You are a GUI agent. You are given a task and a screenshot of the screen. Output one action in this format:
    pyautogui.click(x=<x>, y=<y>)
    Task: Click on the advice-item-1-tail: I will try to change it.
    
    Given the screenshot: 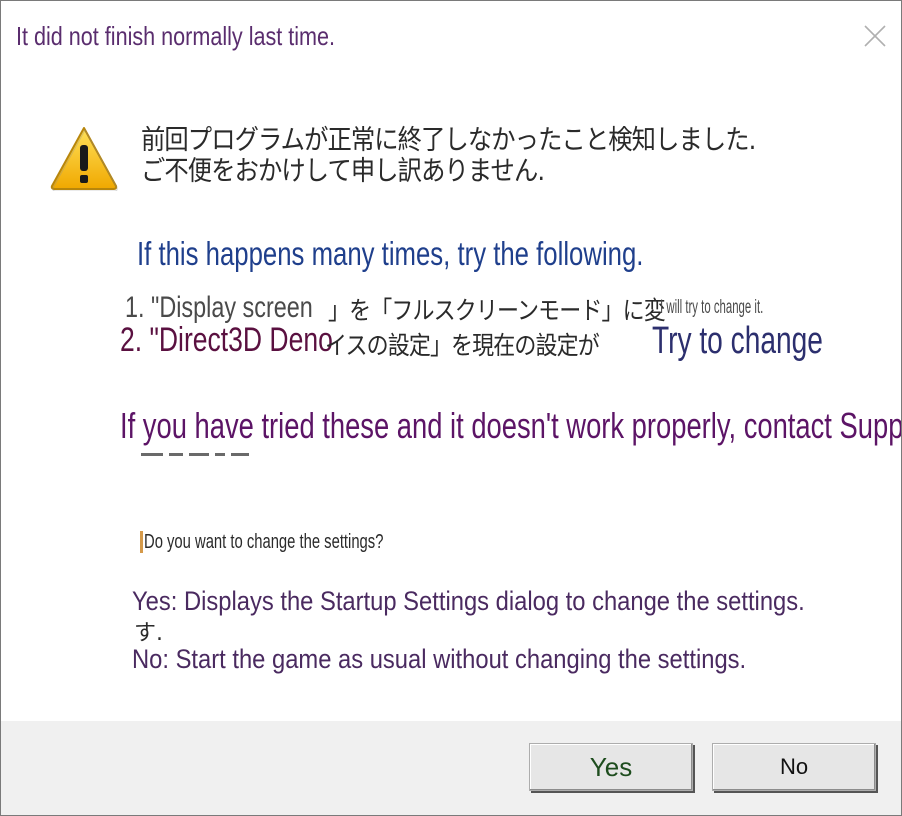 What is the action you would take?
    pyautogui.click(x=712, y=307)
    